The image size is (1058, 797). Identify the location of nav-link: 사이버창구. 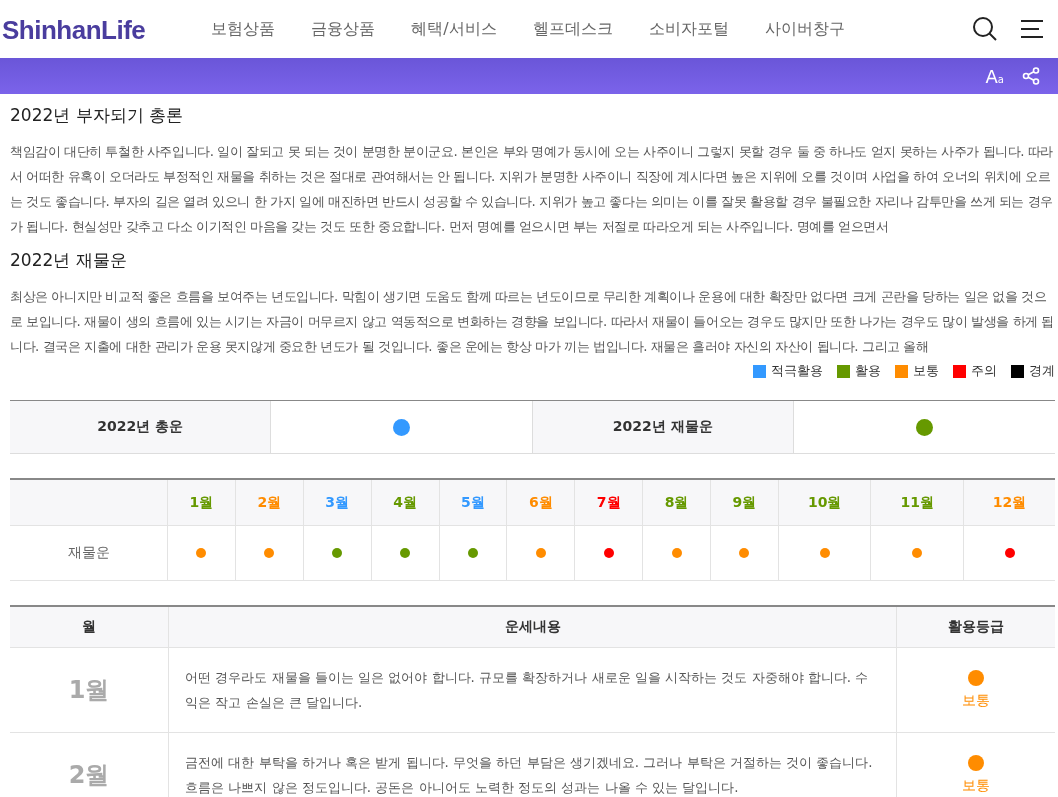
(804, 29).